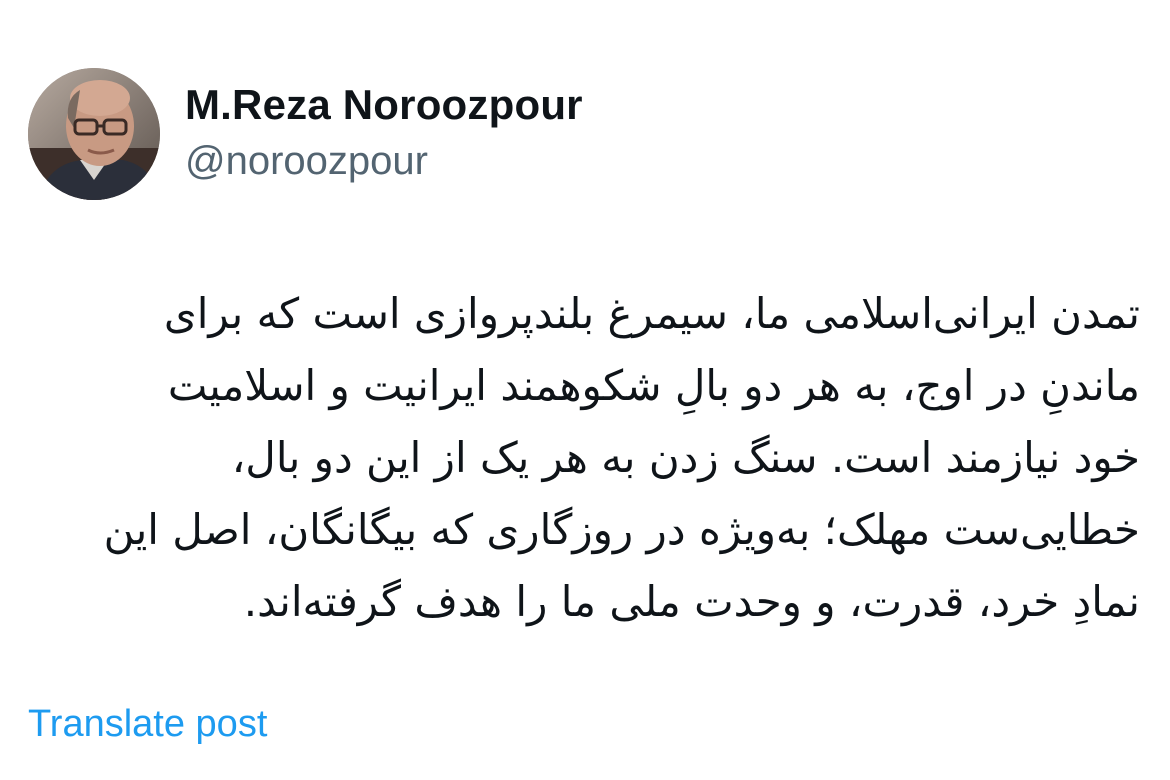 Image resolution: width=1170 pixels, height=780 pixels. What do you see at coordinates (147, 724) in the screenshot?
I see `translate-post-link: Translate post` at bounding box center [147, 724].